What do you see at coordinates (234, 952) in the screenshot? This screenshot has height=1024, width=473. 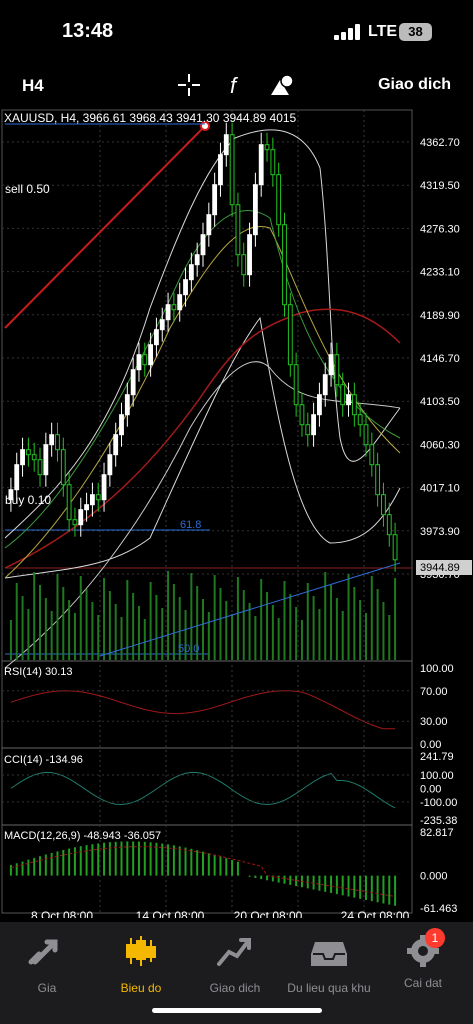 I see `trend-icon` at bounding box center [234, 952].